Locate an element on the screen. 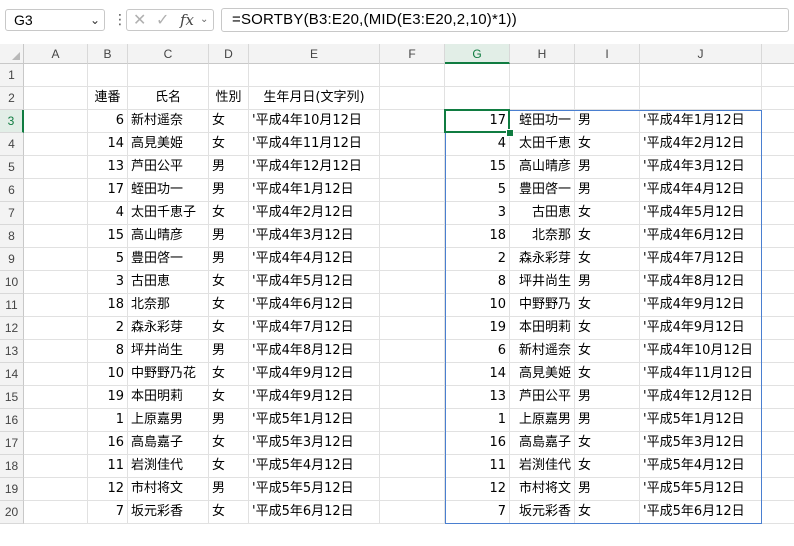 This screenshot has height=546, width=794. birthdate-cell: '平成4年9月12日 is located at coordinates (314, 397).